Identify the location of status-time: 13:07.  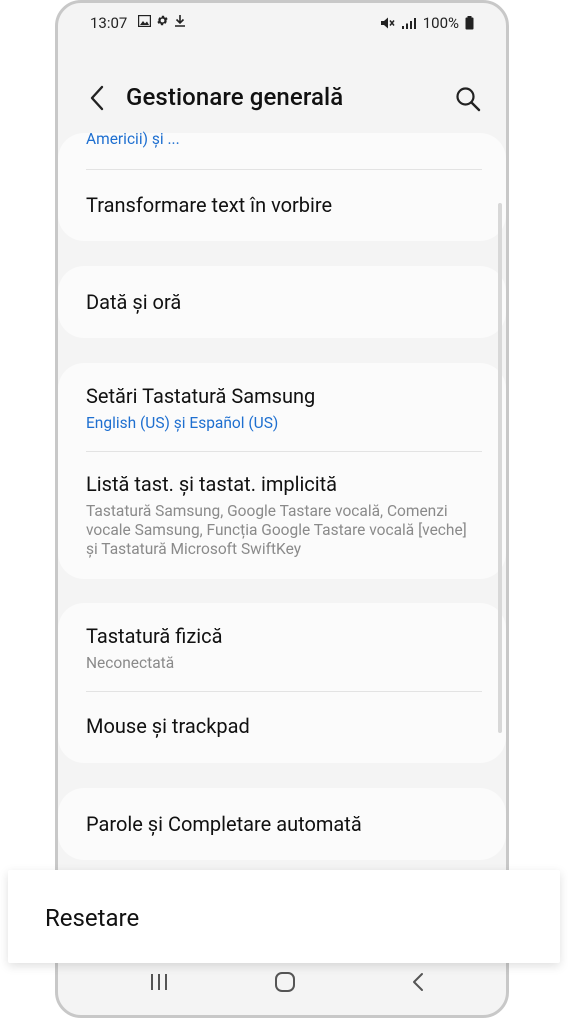
(109, 23).